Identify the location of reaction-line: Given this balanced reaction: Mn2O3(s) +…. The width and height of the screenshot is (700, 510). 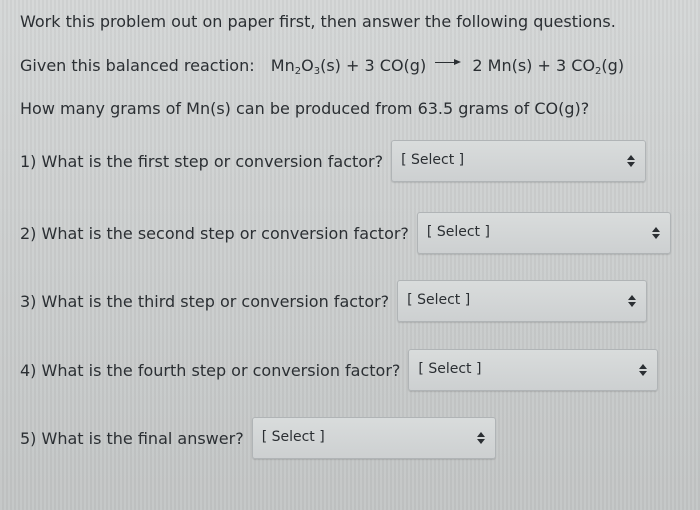
(322, 66).